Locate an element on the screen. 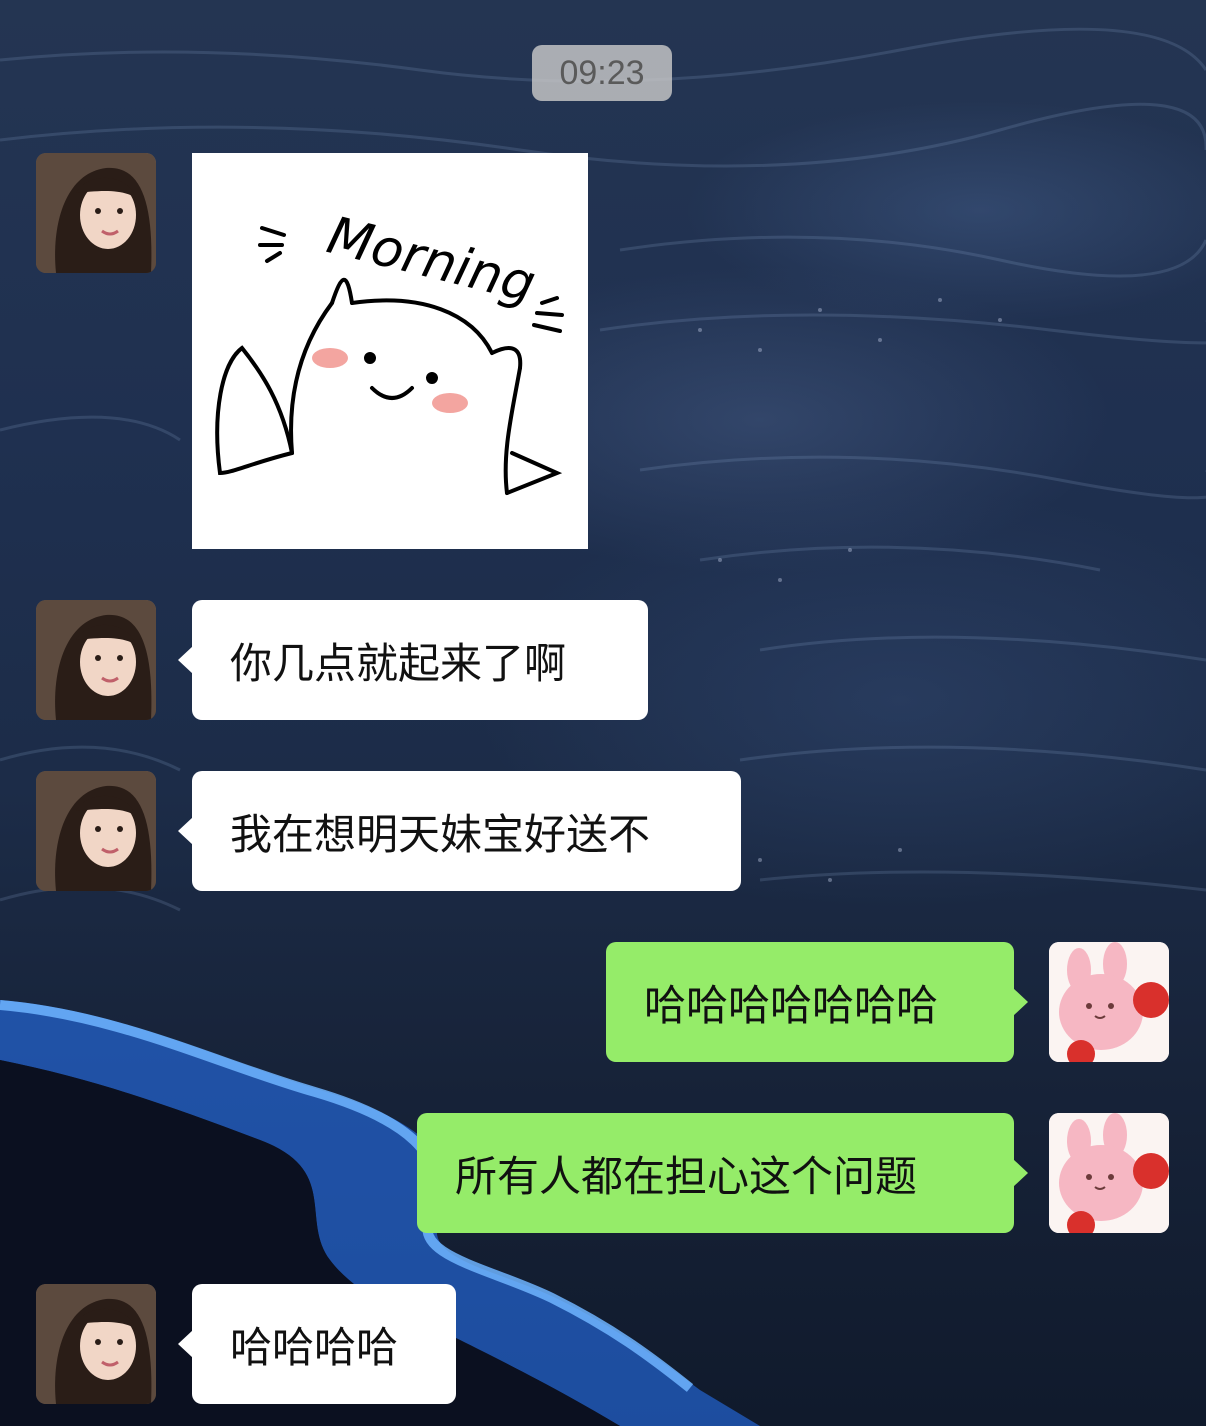  message-text: 哈哈哈哈哈哈哈 is located at coordinates (791, 1005).